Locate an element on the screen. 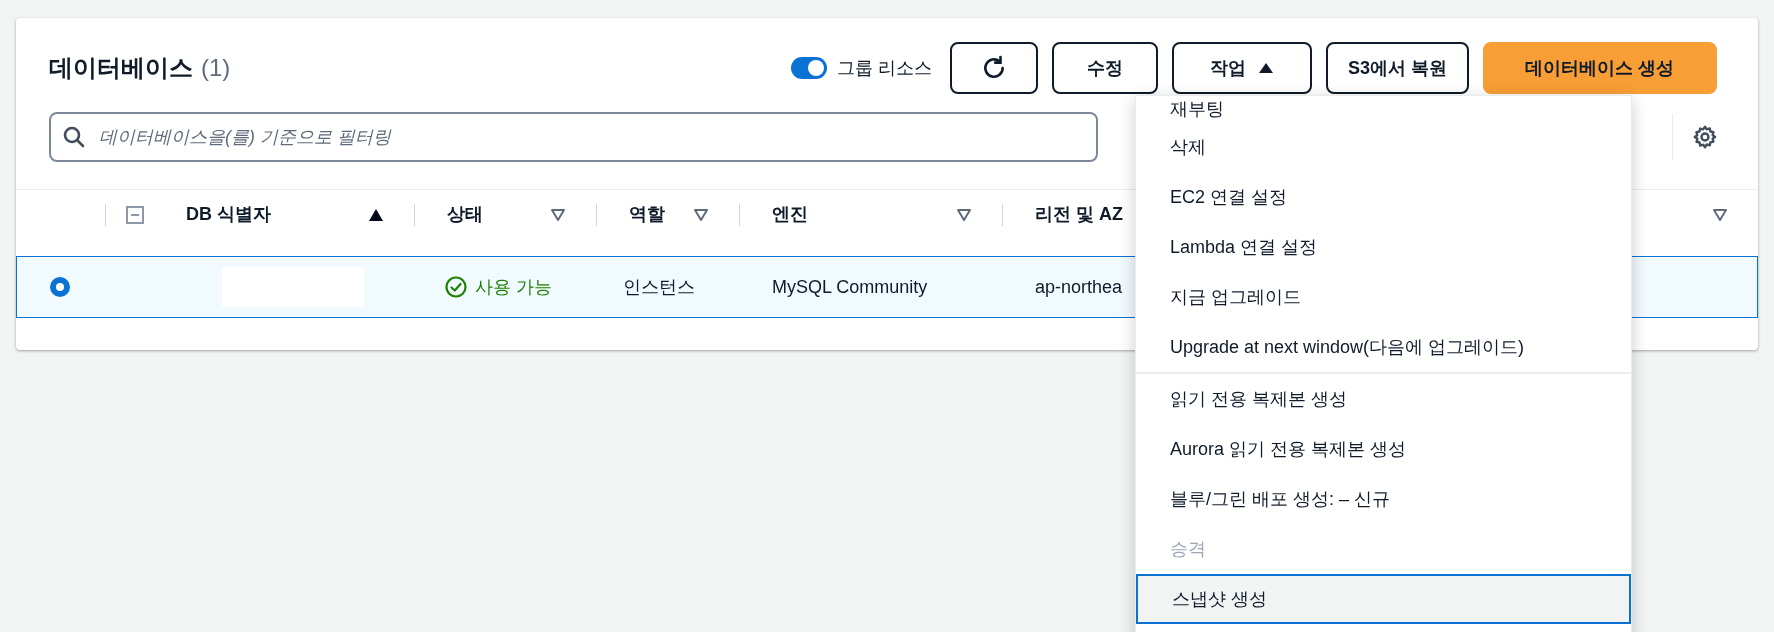  search-icon is located at coordinates (74, 137).